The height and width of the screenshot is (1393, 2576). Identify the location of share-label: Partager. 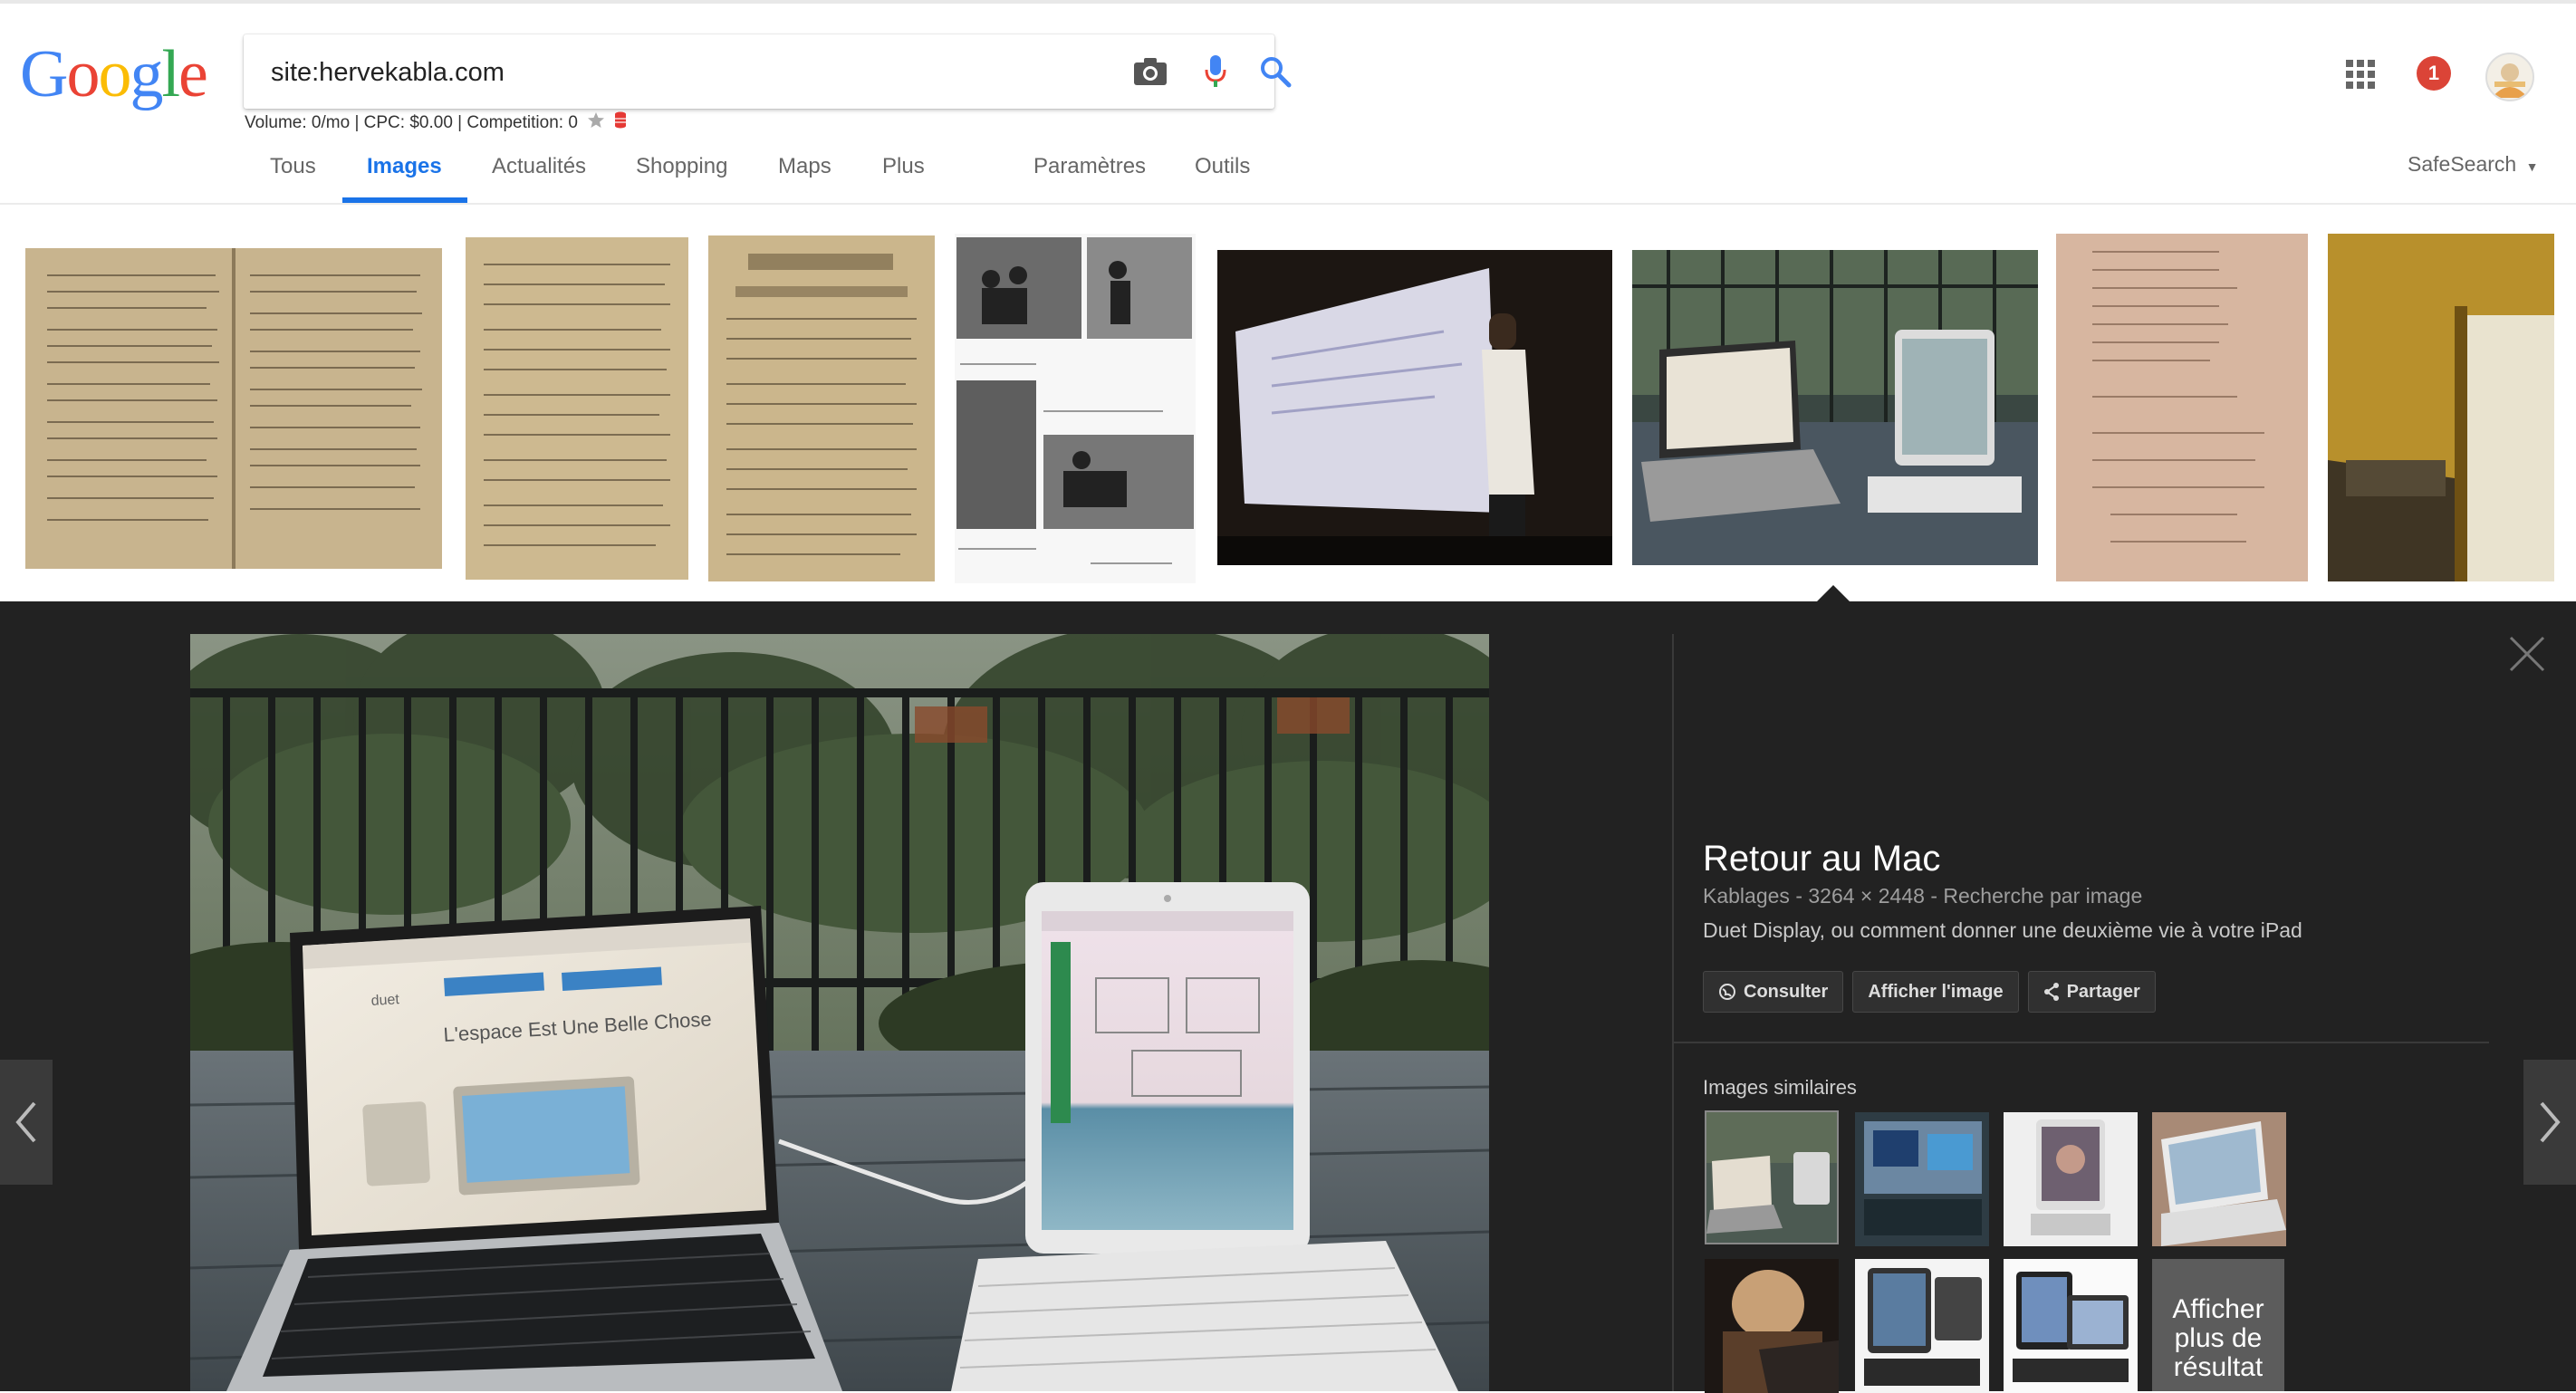
(2103, 992).